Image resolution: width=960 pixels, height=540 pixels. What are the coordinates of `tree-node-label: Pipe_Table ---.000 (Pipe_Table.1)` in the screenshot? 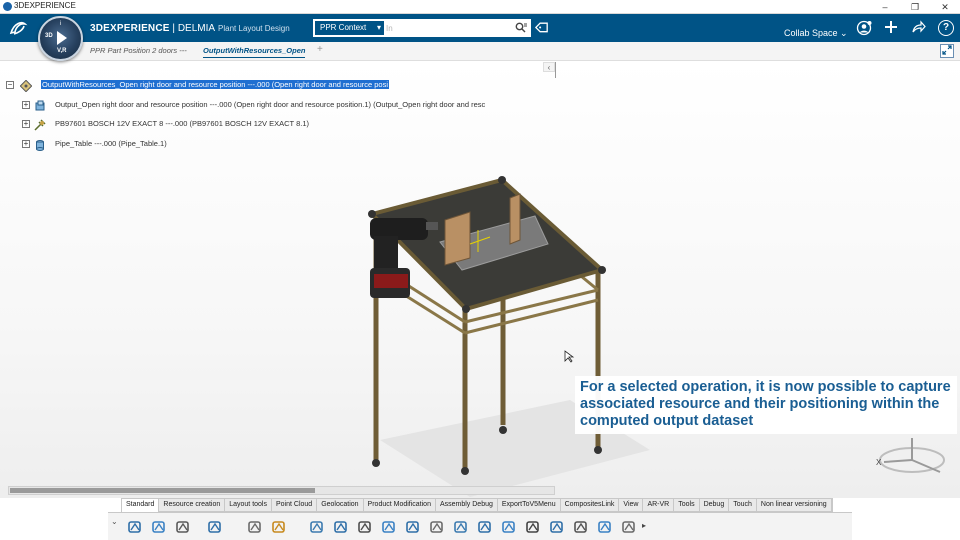 It's located at (111, 143).